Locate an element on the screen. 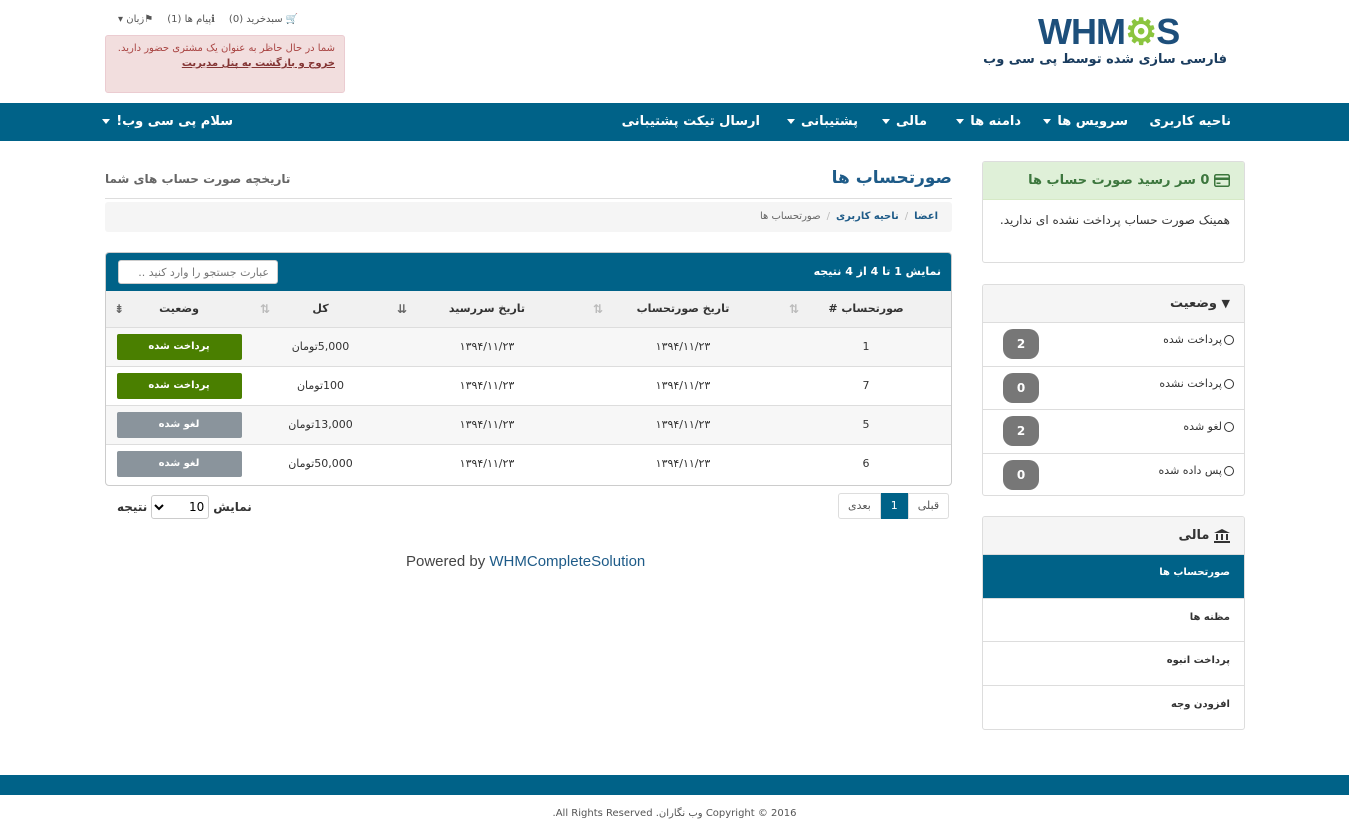  gear-icon: ⚙ is located at coordinates (1140, 31).